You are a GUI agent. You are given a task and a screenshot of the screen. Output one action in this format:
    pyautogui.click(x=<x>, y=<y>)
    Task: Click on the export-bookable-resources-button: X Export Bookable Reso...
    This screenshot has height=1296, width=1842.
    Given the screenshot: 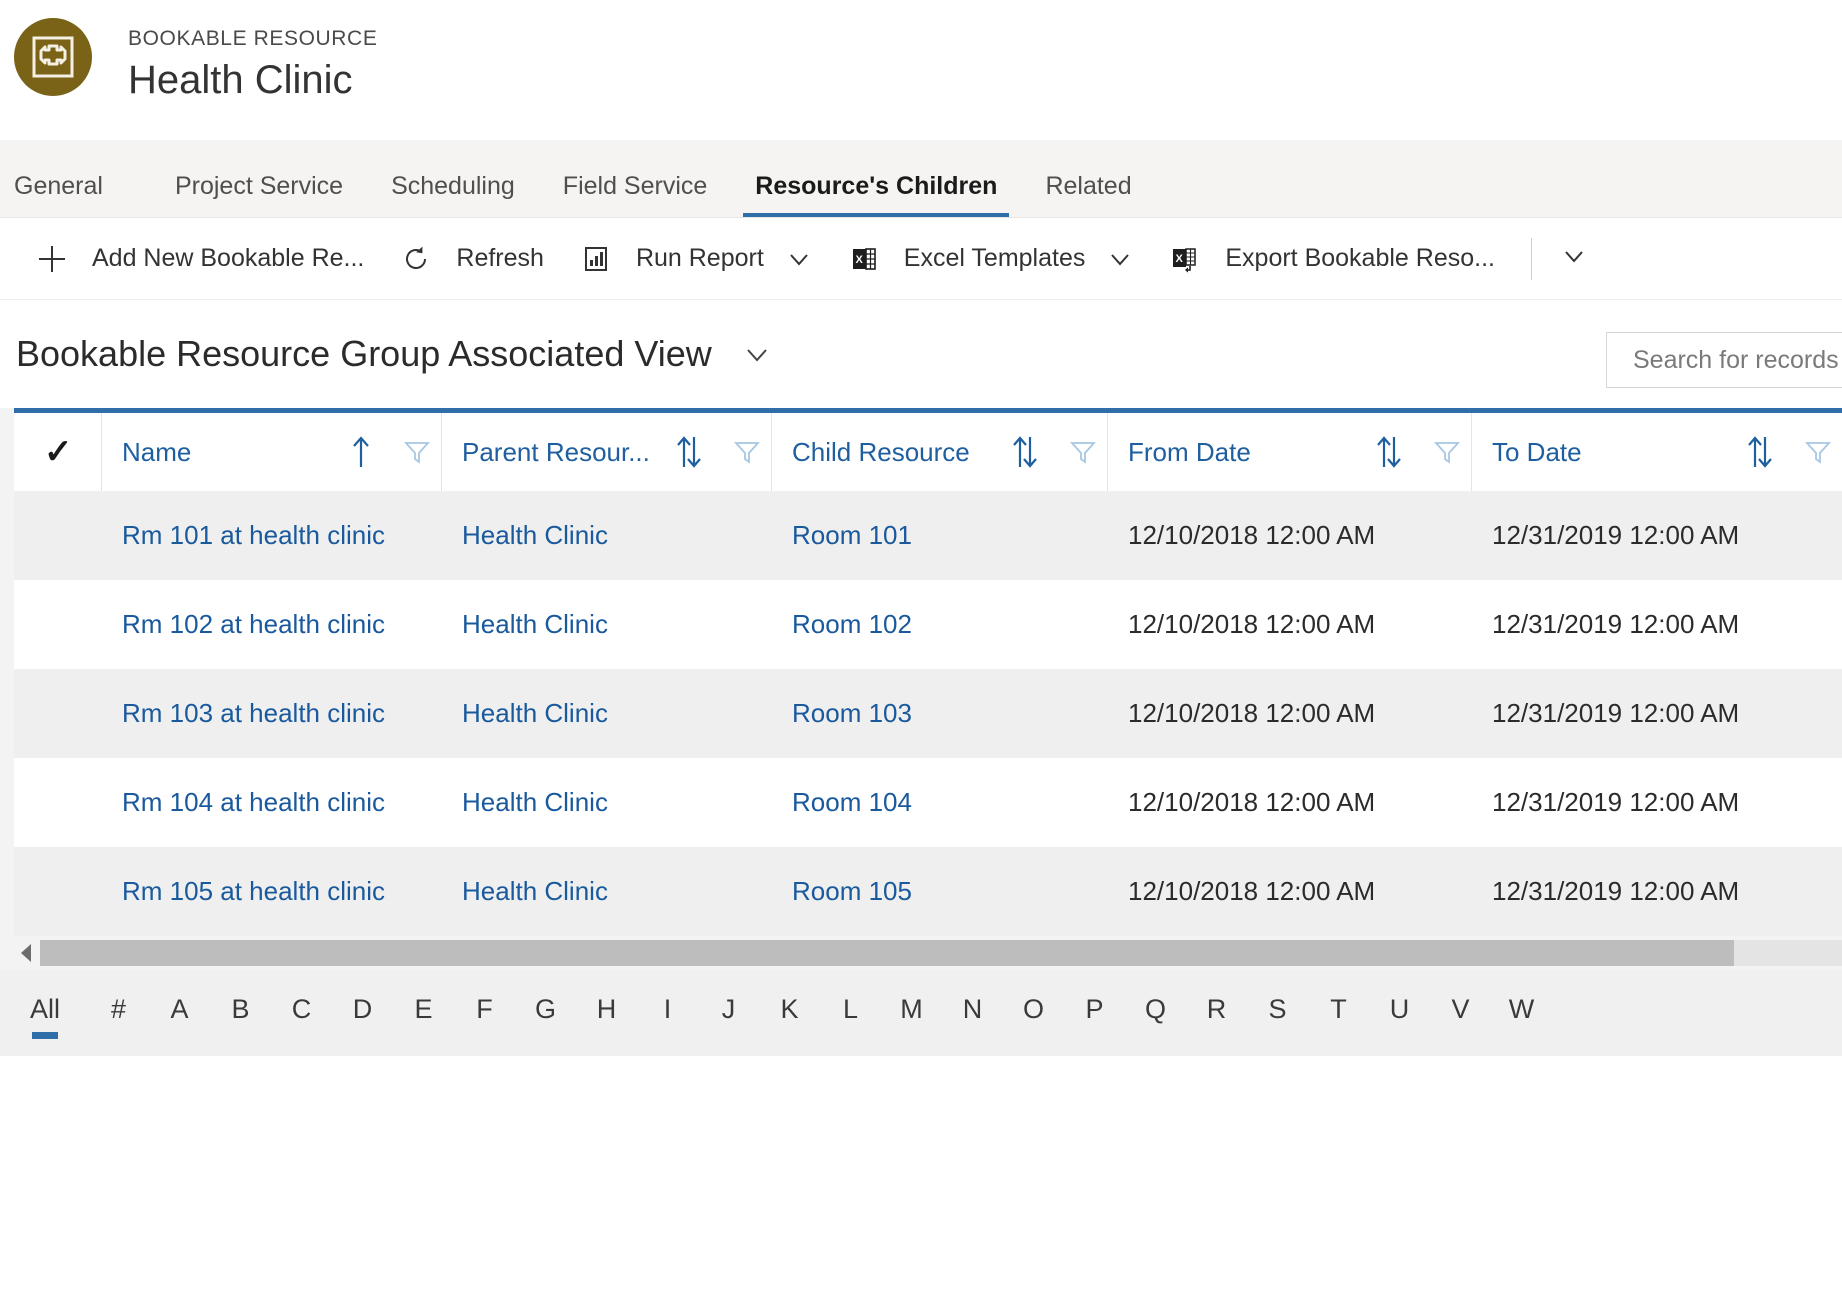 What is the action you would take?
    pyautogui.click(x=1332, y=258)
    